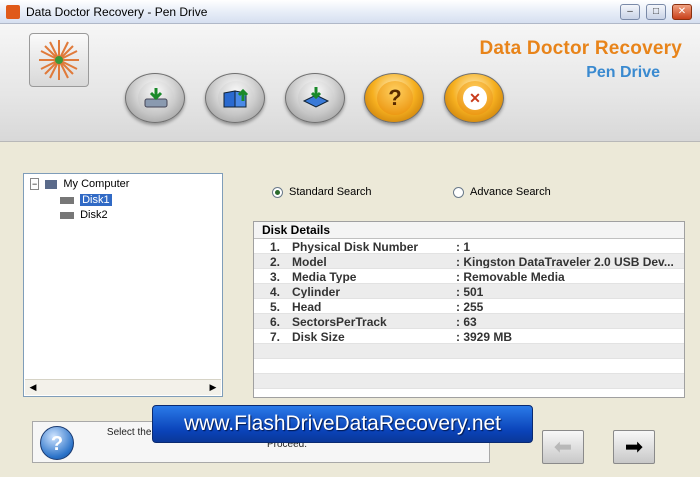 The height and width of the screenshot is (477, 700). I want to click on scroll-left-icon: ◀, so click(33, 387).